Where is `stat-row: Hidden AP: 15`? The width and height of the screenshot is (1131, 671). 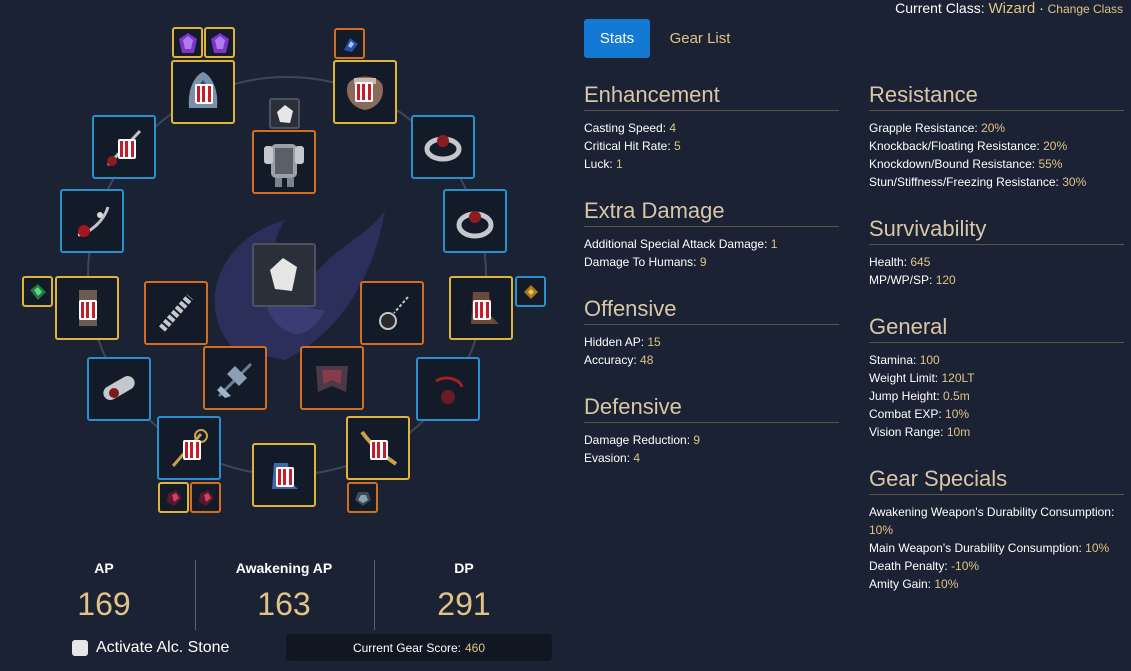
stat-row: Hidden AP: 15 is located at coordinates (622, 342).